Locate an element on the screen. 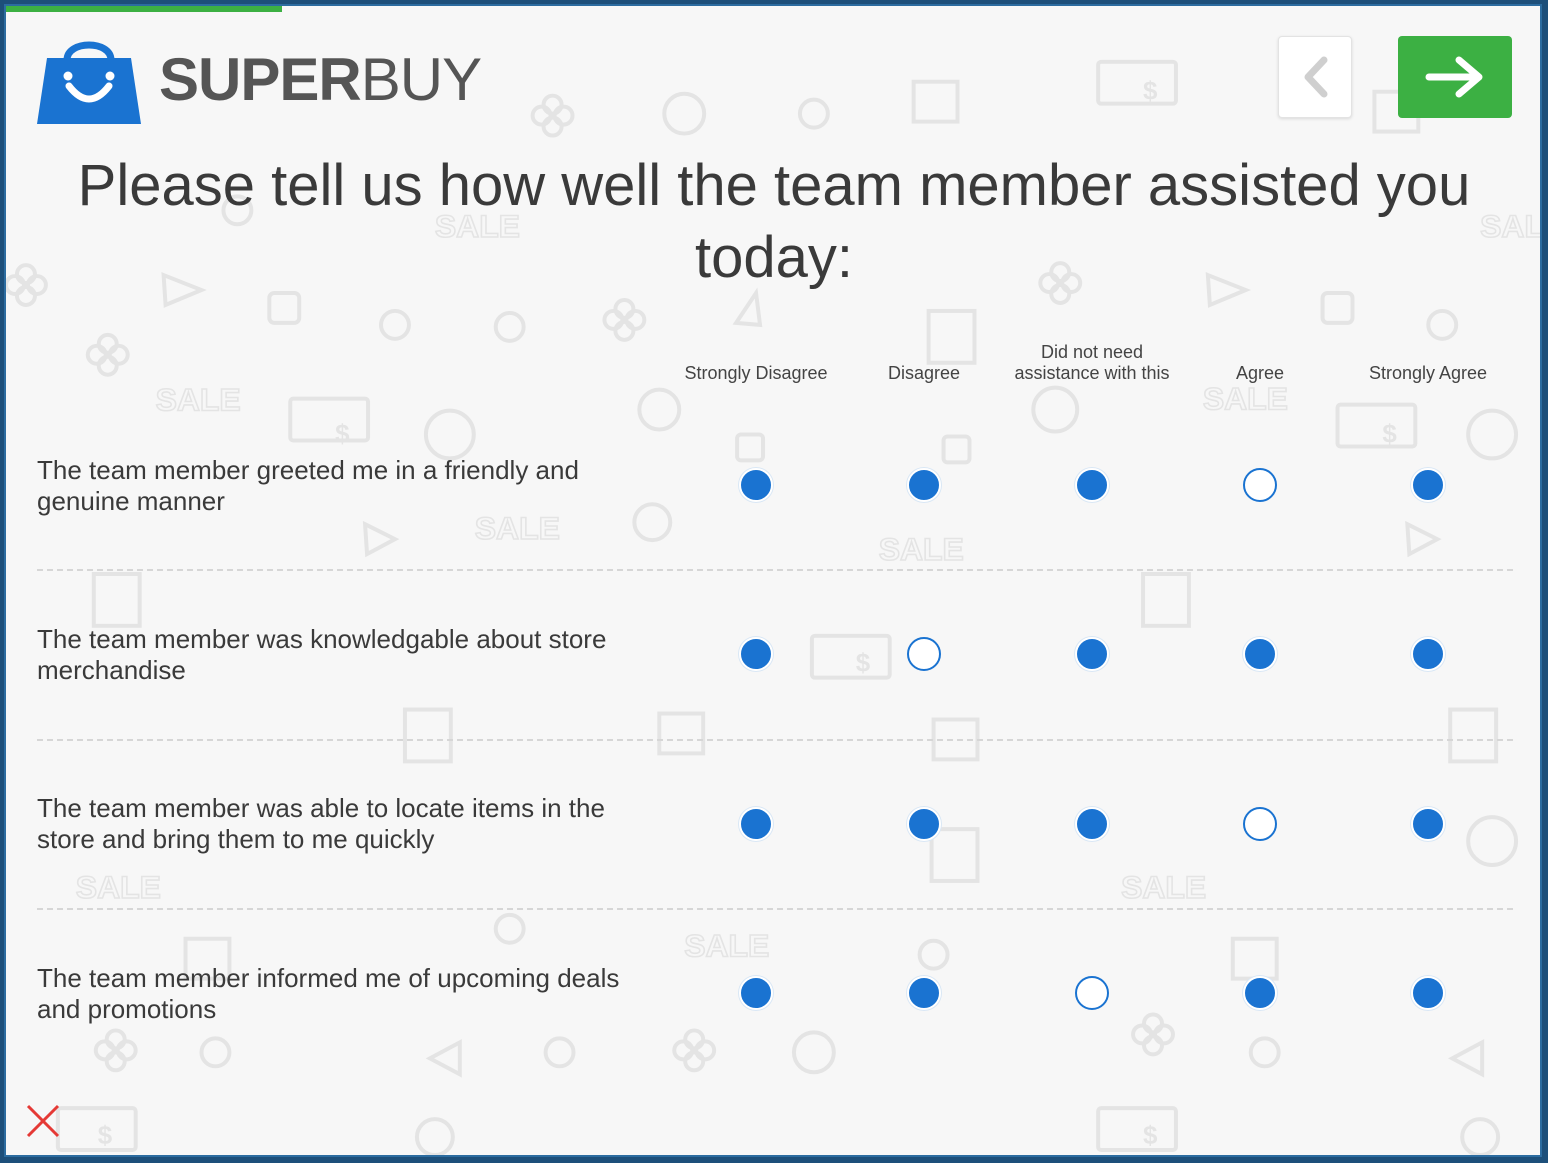 Image resolution: width=1548 pixels, height=1163 pixels. brand-logo: SUPERBUY is located at coordinates (259, 80).